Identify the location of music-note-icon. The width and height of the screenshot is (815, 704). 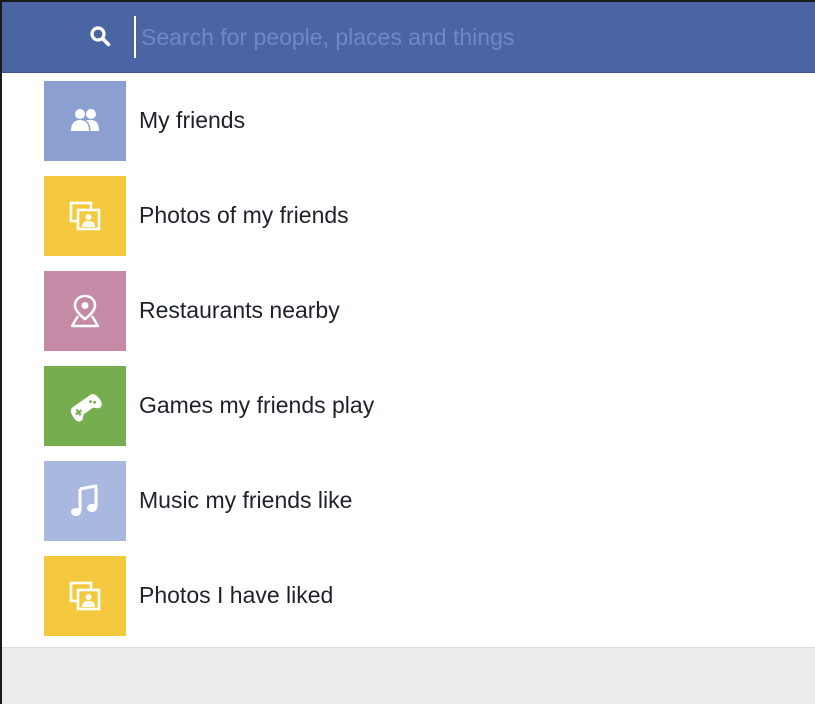
(85, 501).